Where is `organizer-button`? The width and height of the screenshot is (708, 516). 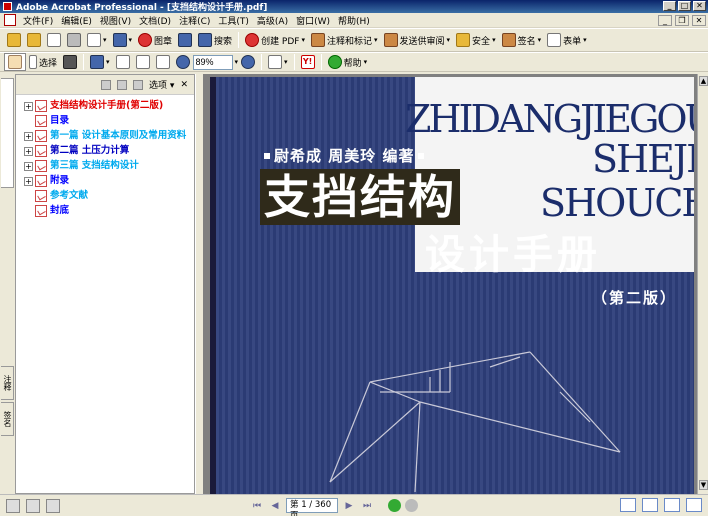 organizer-button is located at coordinates (34, 40).